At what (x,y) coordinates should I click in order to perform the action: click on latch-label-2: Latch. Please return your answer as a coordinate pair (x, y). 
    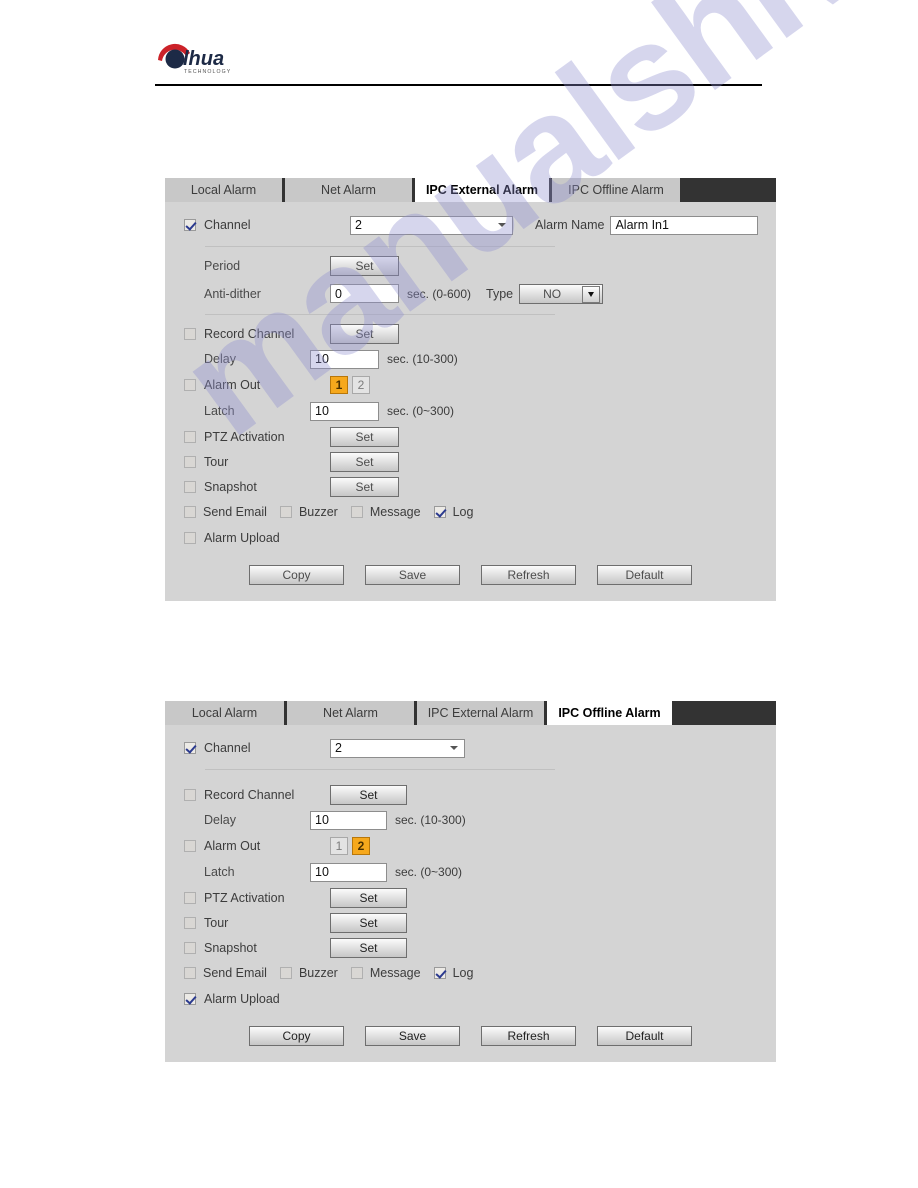
    Looking at the image, I should click on (219, 872).